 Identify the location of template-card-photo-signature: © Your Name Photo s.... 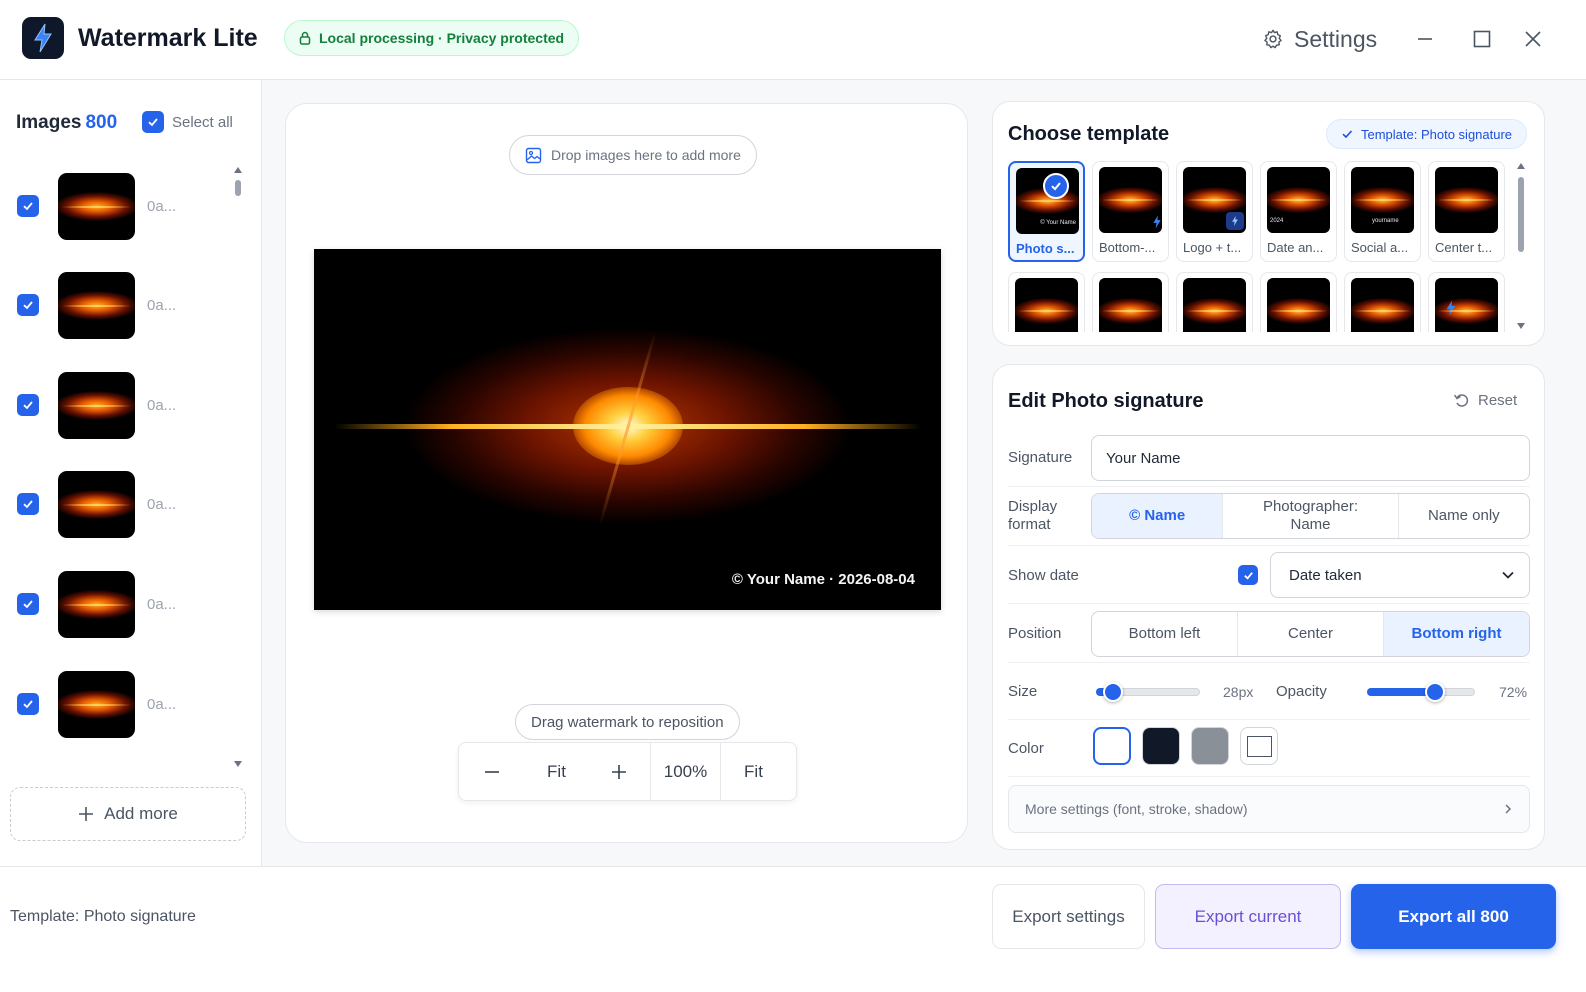
(1046, 211).